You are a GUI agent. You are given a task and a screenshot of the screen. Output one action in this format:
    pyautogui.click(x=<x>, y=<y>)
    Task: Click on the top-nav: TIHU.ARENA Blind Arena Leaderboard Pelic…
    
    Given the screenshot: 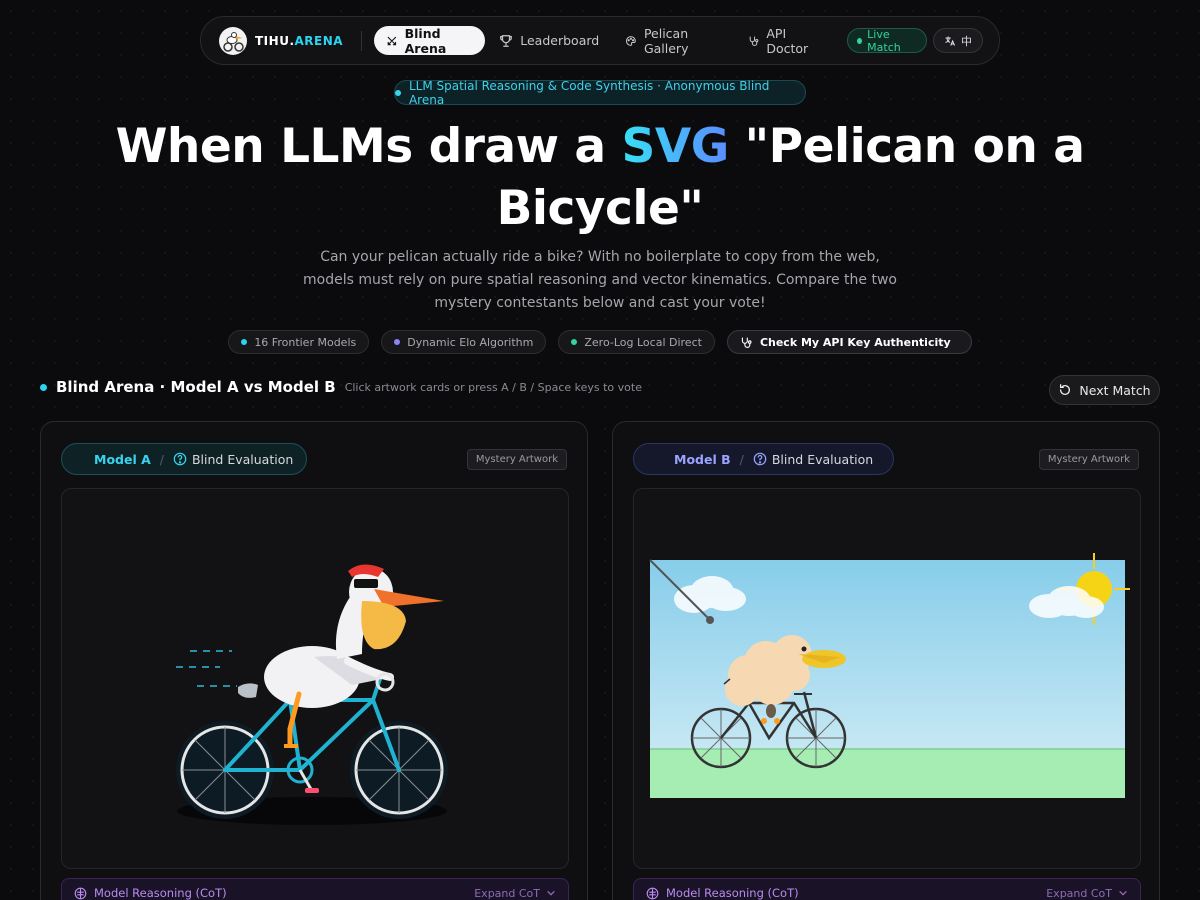 What is the action you would take?
    pyautogui.click(x=600, y=40)
    